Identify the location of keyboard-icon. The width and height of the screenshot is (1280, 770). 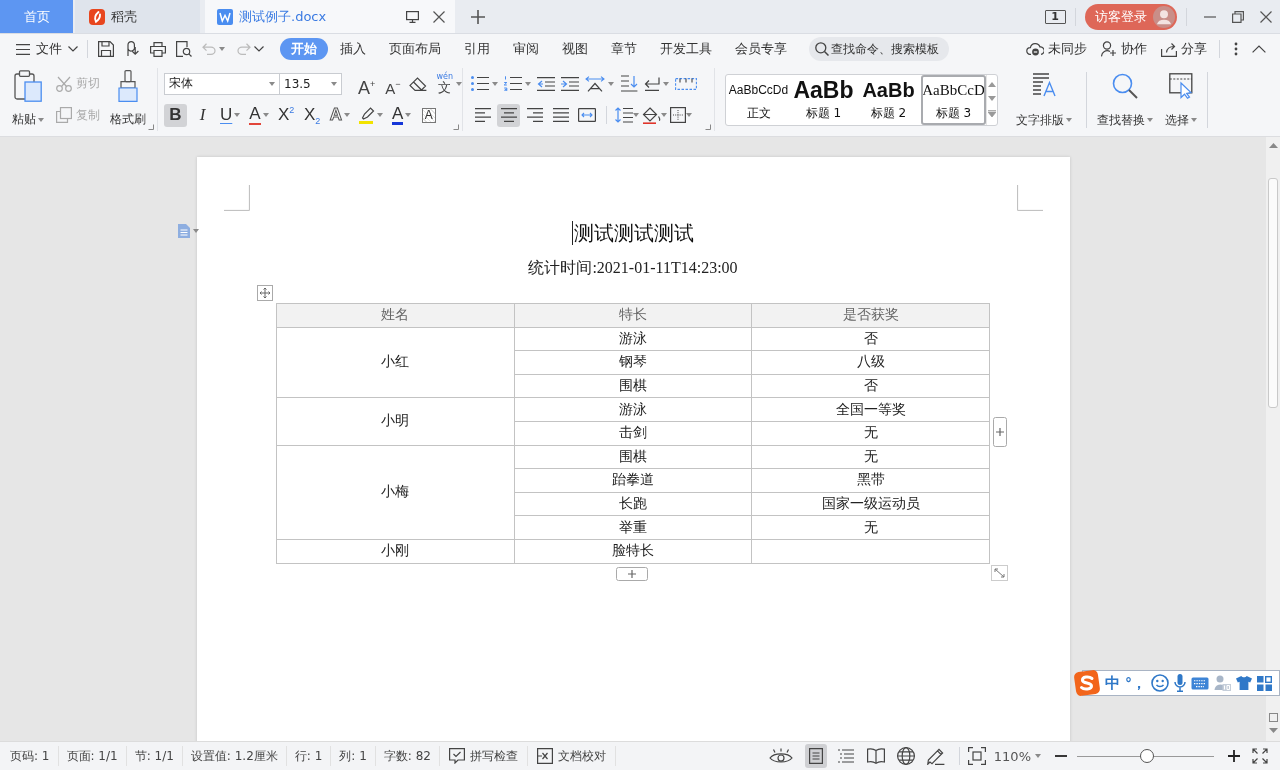
(1200, 683).